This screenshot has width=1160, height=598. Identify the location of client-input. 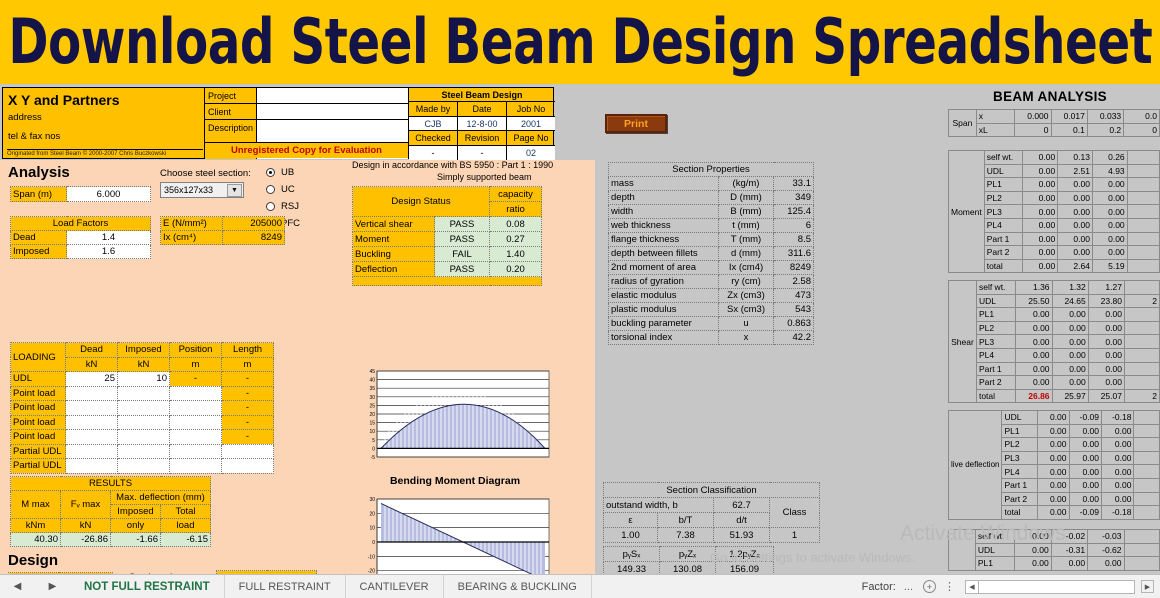
(332, 111).